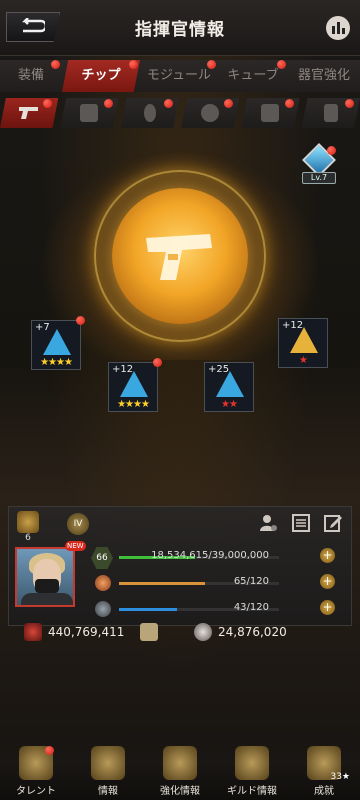 The height and width of the screenshot is (800, 360). I want to click on nav-label: 強化情報, so click(180, 791).